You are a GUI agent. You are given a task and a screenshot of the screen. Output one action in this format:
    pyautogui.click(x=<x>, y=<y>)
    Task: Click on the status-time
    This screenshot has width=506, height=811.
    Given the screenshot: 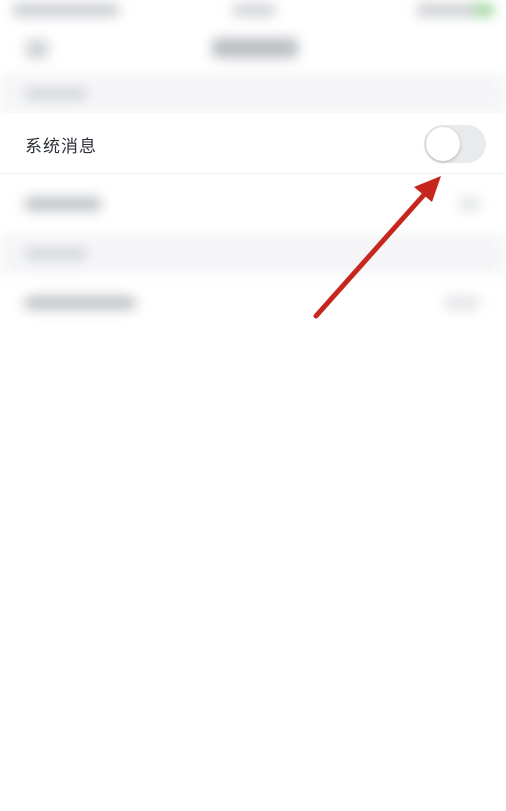 What is the action you would take?
    pyautogui.click(x=254, y=10)
    